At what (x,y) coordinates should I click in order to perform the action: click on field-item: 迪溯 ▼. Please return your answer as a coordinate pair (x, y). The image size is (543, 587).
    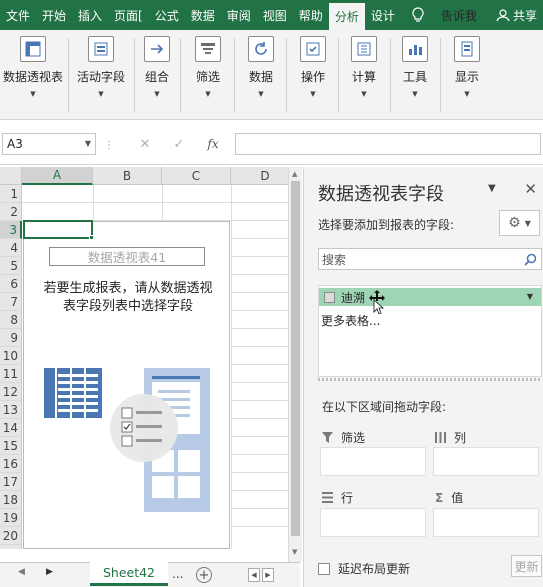
    Looking at the image, I should click on (430, 301).